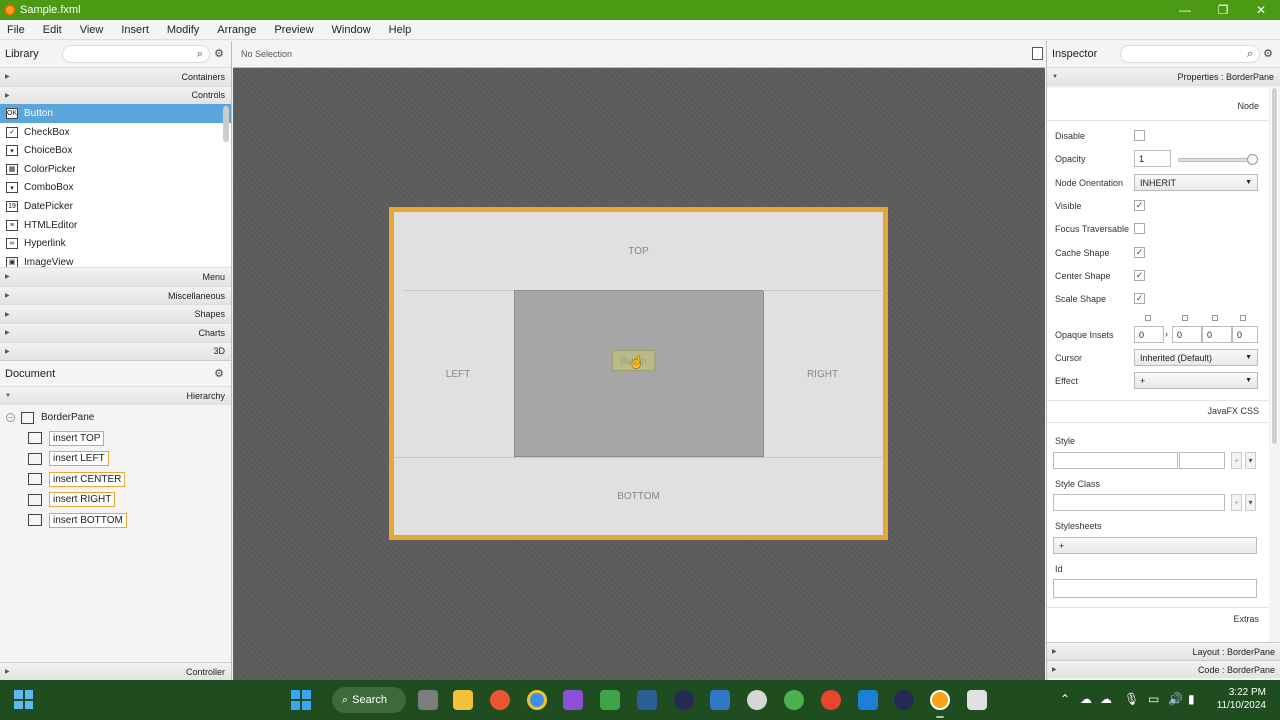 Image resolution: width=1280 pixels, height=720 pixels. I want to click on battery-icon: ▮, so click(1191, 699).